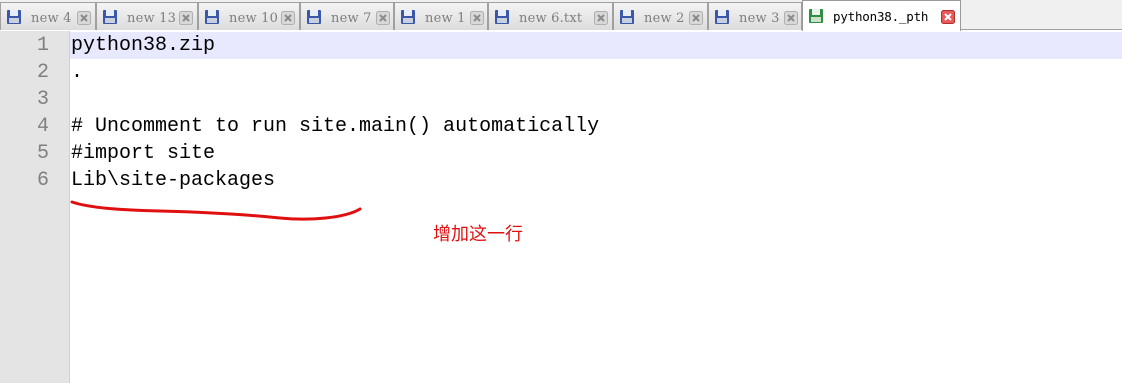 The image size is (1122, 383). I want to click on tab-label: new 6.txt, so click(551, 18).